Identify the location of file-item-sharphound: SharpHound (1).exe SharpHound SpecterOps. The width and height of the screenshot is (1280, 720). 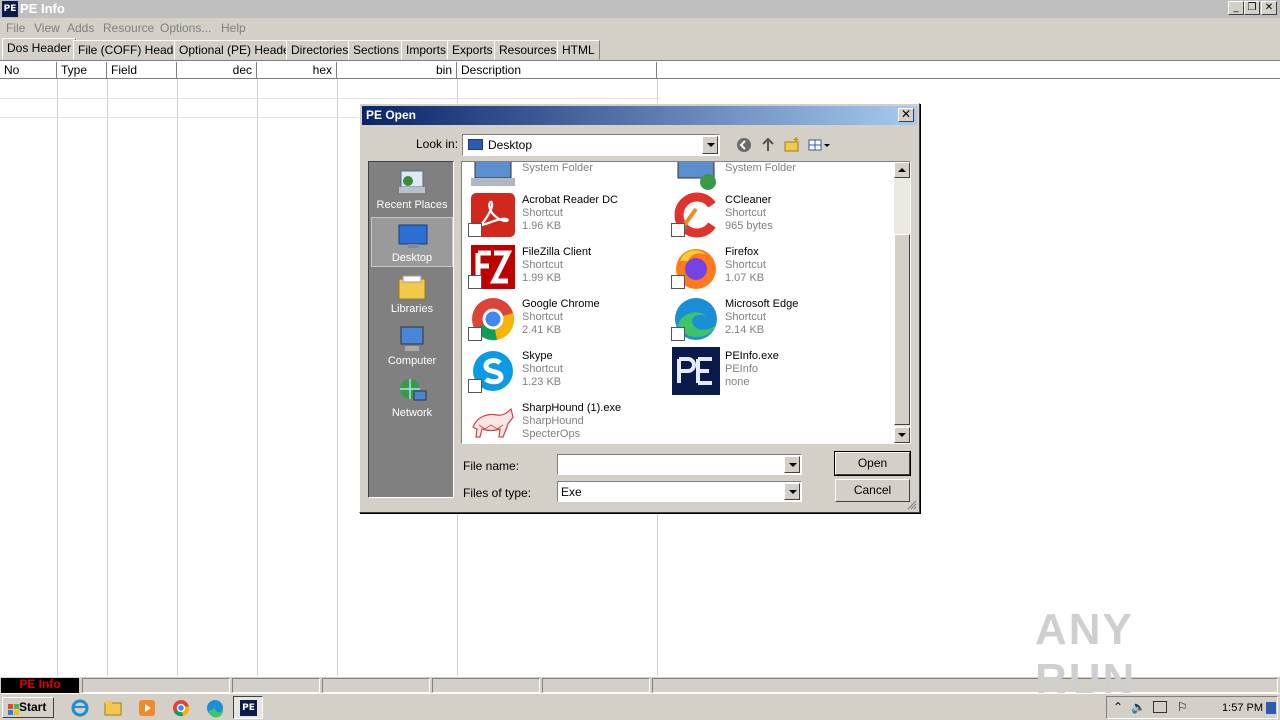
(565, 420).